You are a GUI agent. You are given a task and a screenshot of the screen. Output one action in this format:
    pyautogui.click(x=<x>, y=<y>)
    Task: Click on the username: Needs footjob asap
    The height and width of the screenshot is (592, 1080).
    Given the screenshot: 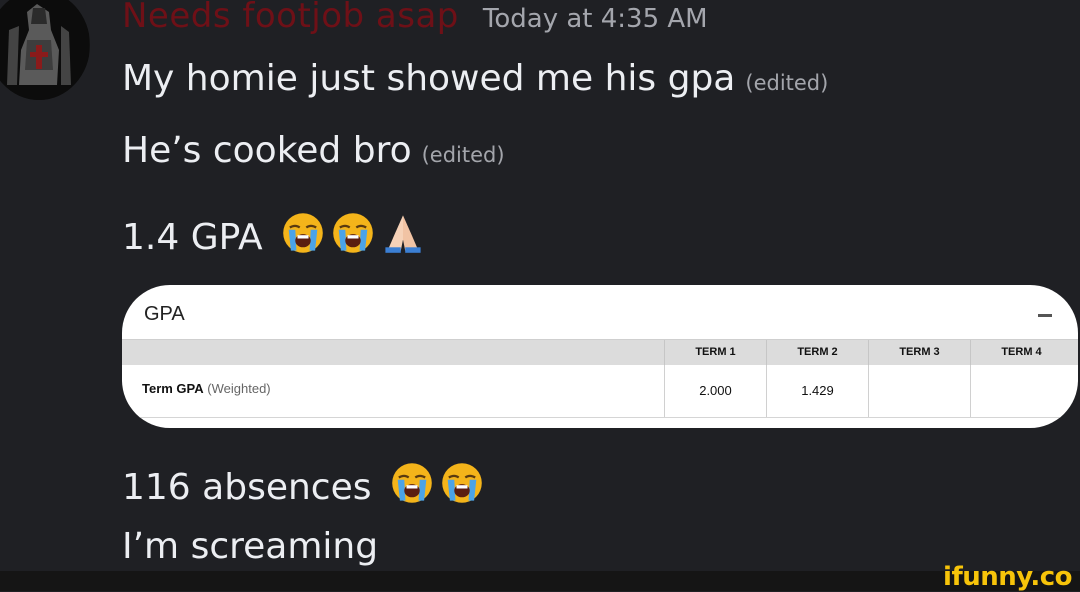 What is the action you would take?
    pyautogui.click(x=290, y=18)
    